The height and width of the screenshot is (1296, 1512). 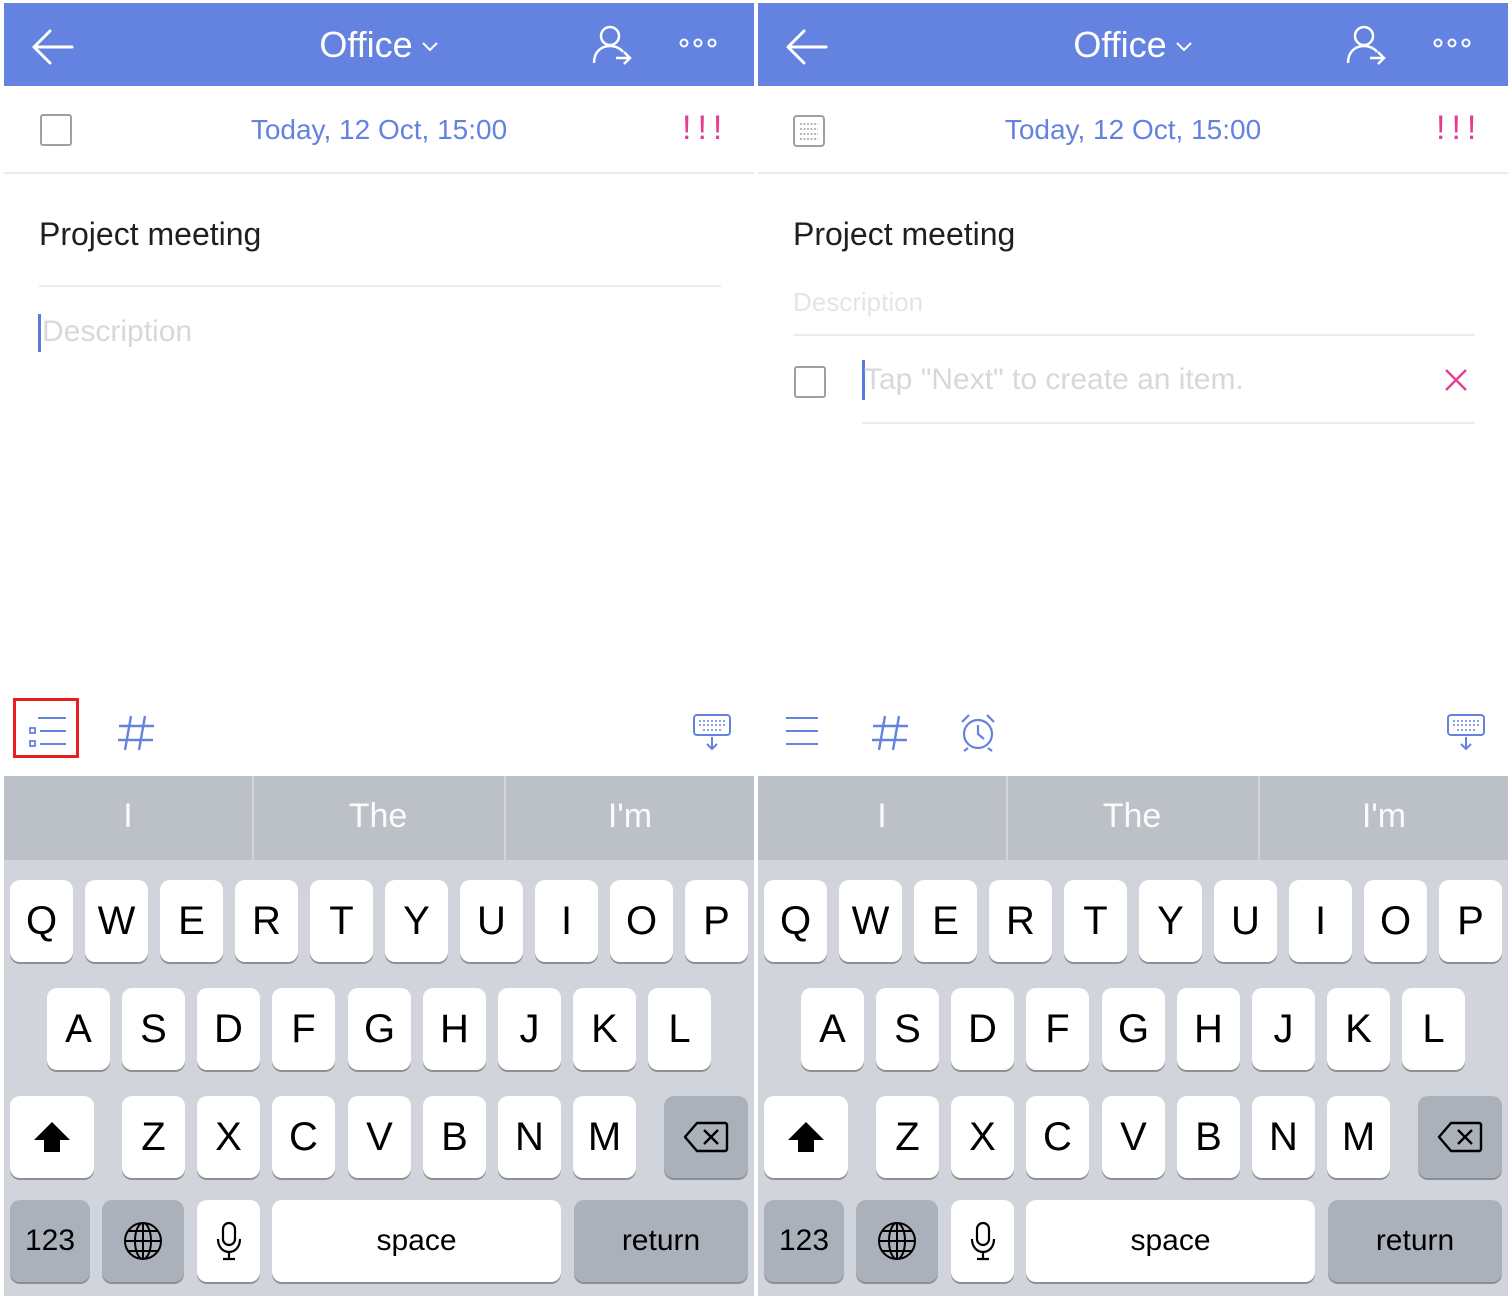 What do you see at coordinates (48, 732) in the screenshot?
I see `checklist-icon` at bounding box center [48, 732].